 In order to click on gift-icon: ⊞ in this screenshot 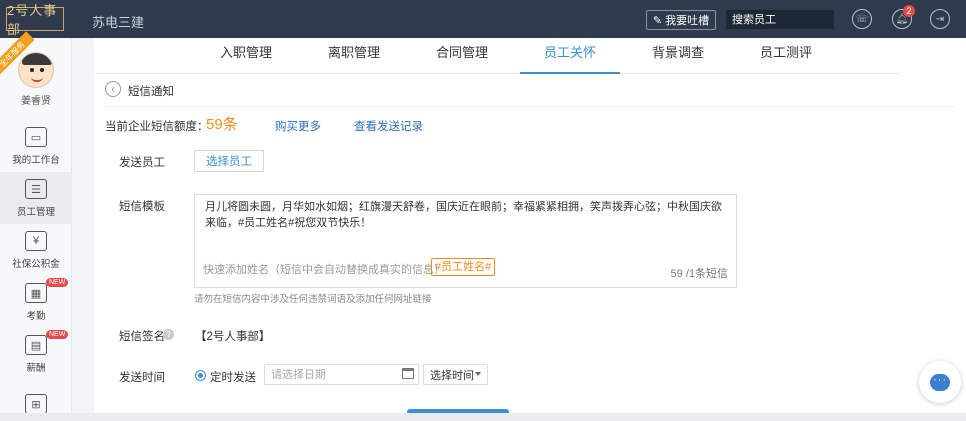, I will do `click(36, 404)`.